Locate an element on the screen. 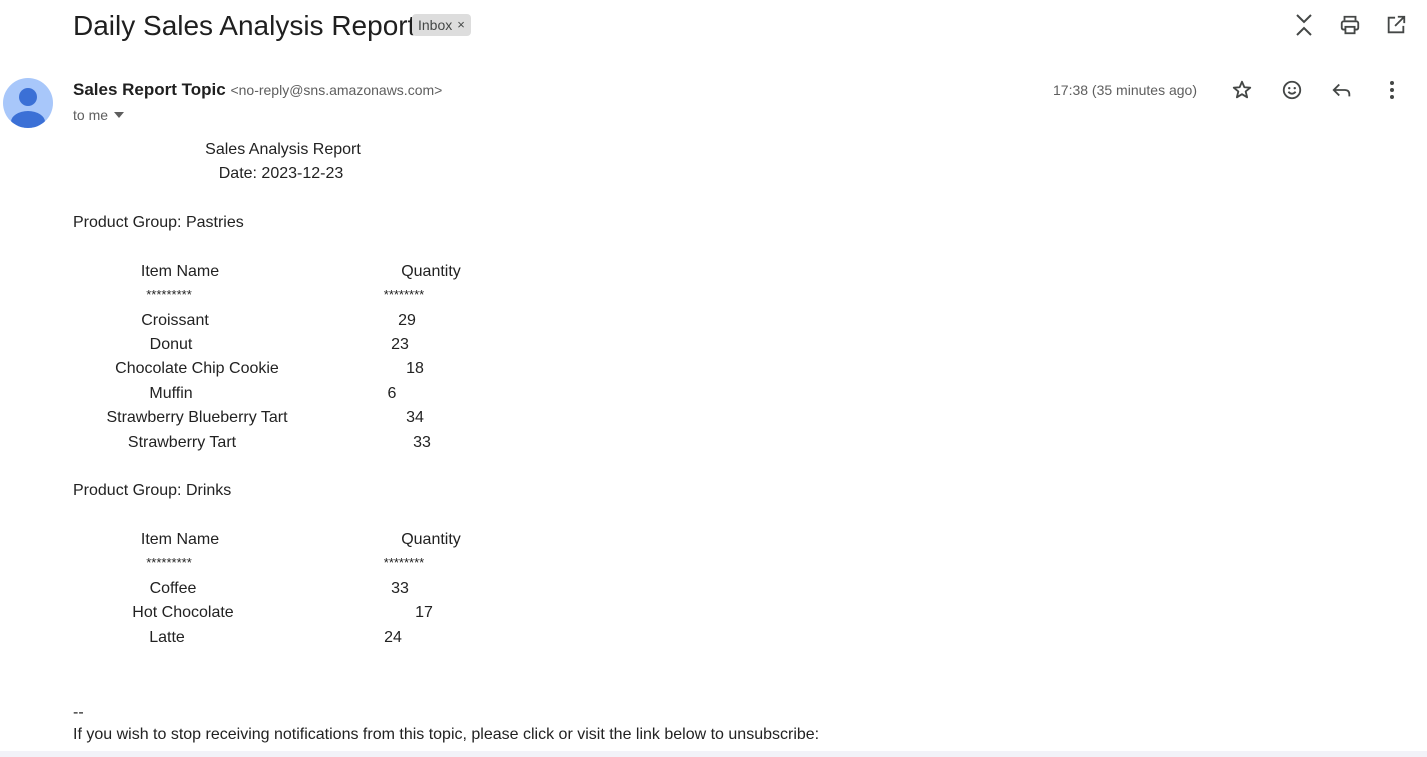 Image resolution: width=1427 pixels, height=757 pixels. item-quantity: 6 is located at coordinates (392, 393).